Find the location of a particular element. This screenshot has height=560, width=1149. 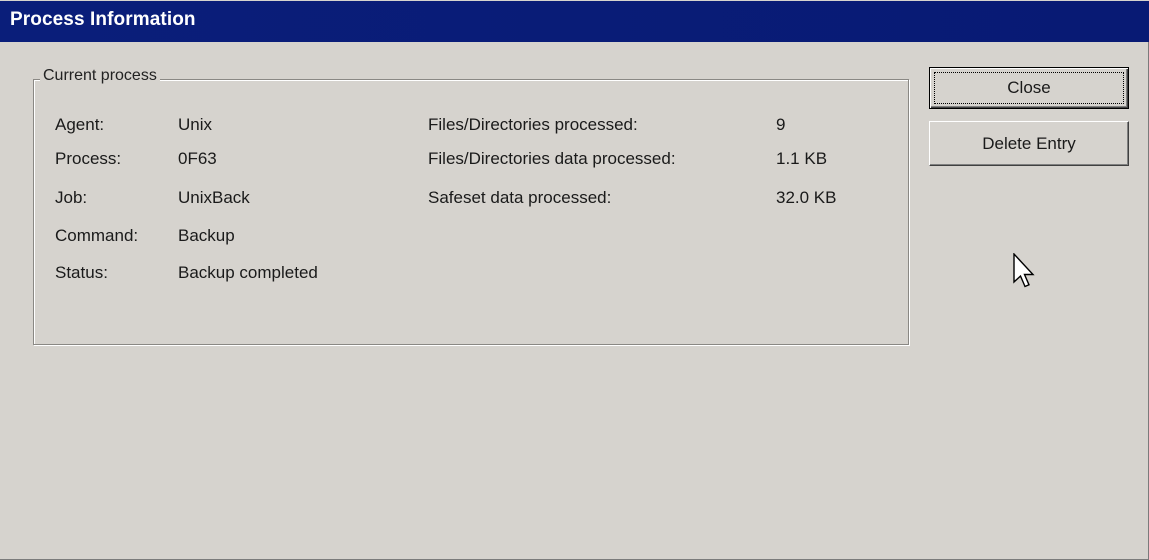

agent-value: Unix is located at coordinates (195, 124).